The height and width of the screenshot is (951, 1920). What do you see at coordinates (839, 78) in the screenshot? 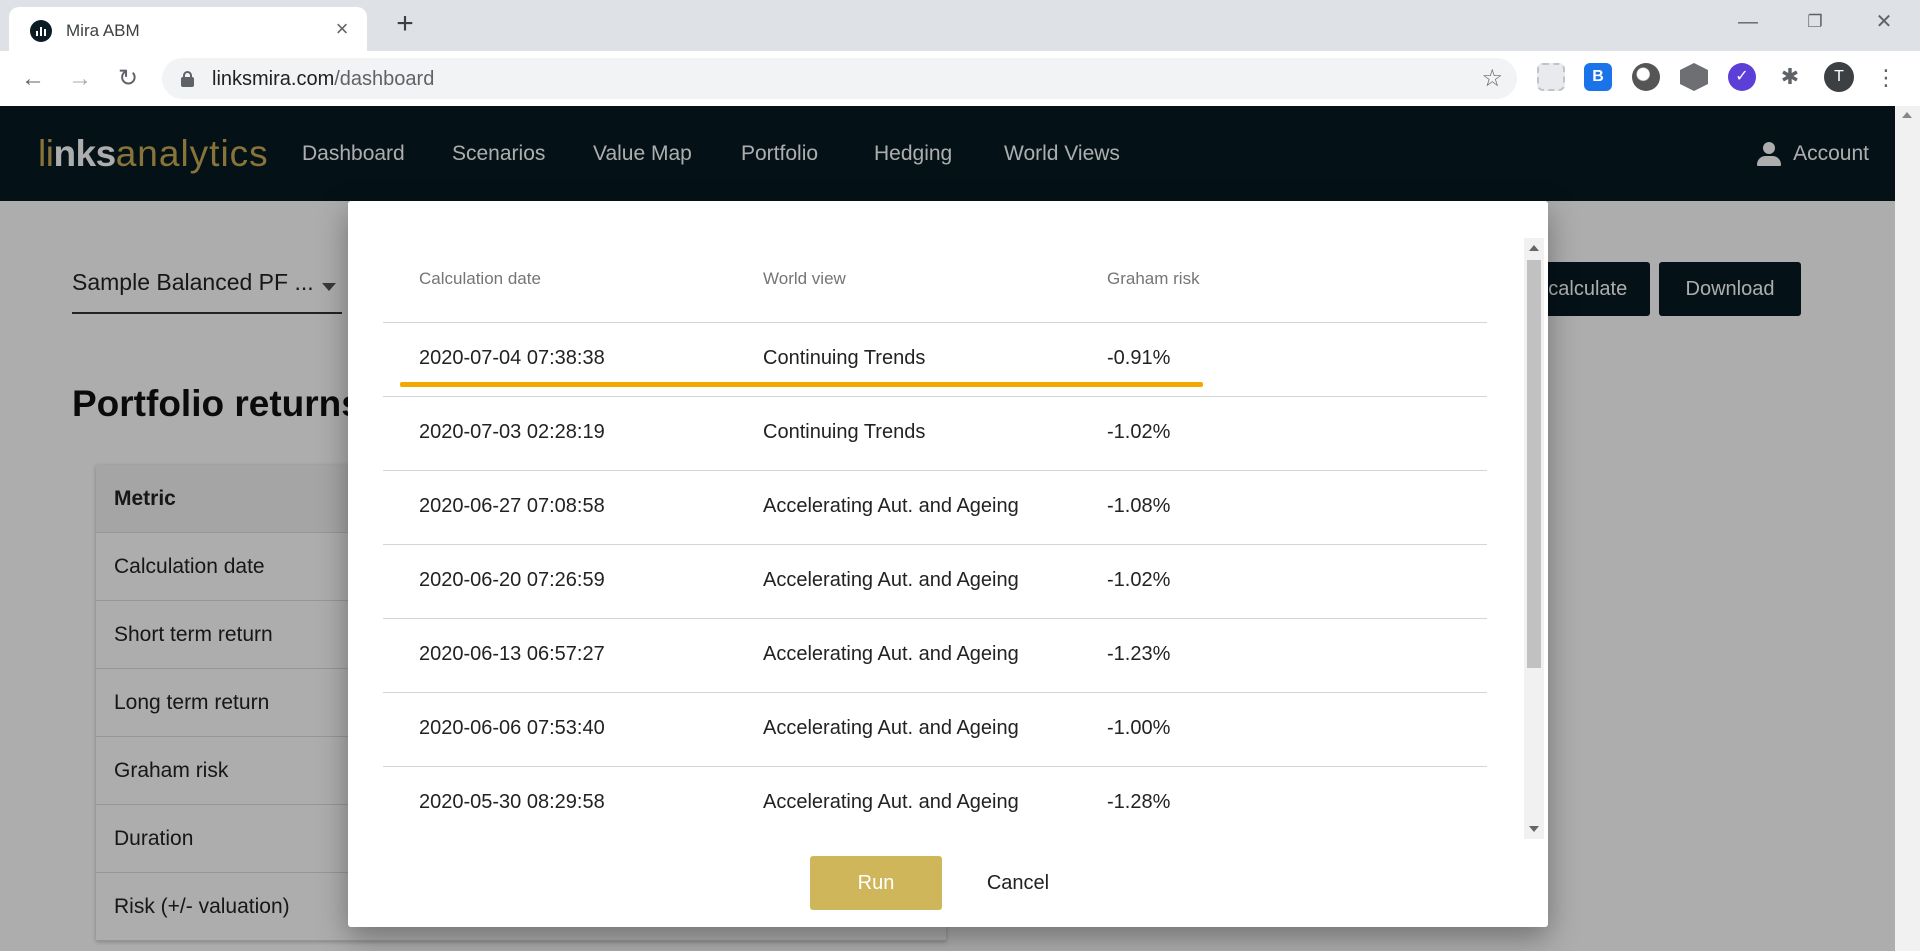
I see `address-bar: linksmira.com/dashboard ☆` at bounding box center [839, 78].